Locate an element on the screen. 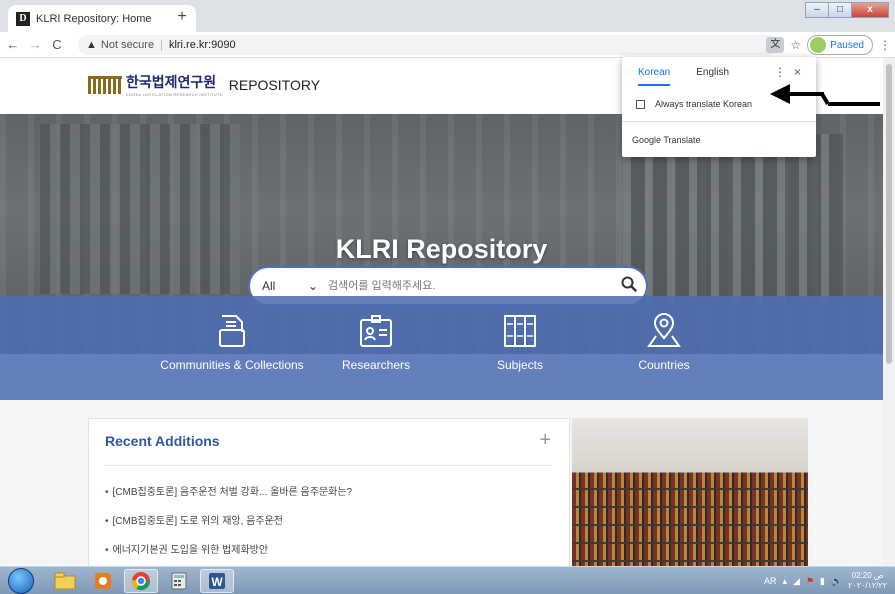 The height and width of the screenshot is (594, 895). window-controls: – □ x is located at coordinates (847, 10).